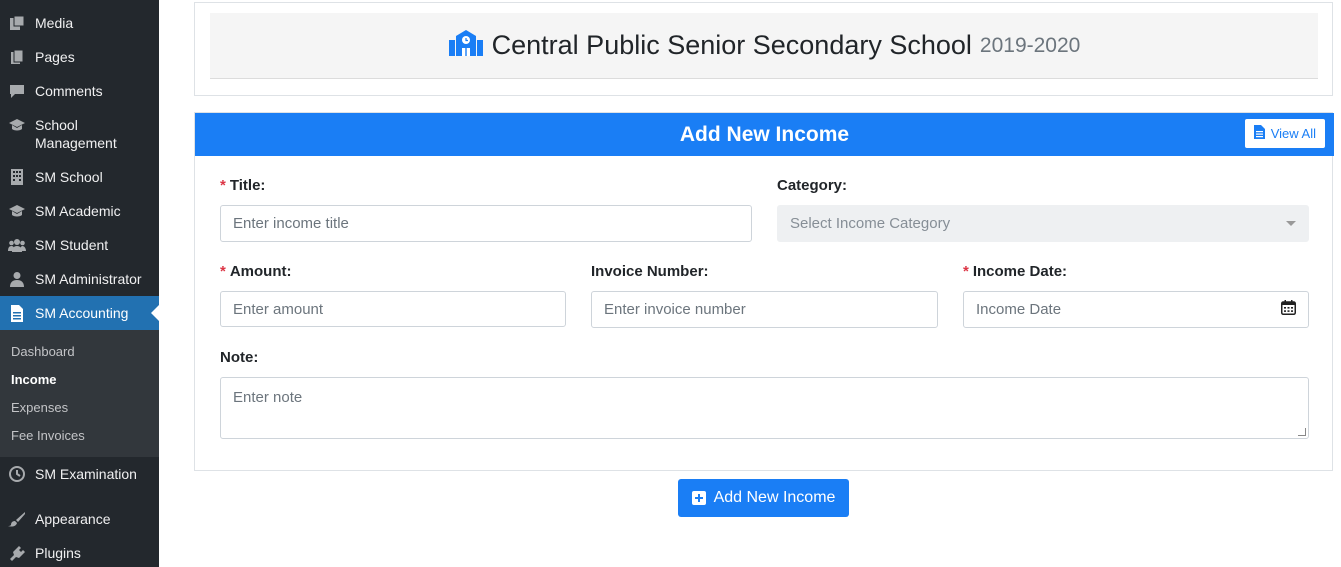 This screenshot has width=1341, height=567. I want to click on invoice-label-text: Invoice Number:, so click(650, 271).